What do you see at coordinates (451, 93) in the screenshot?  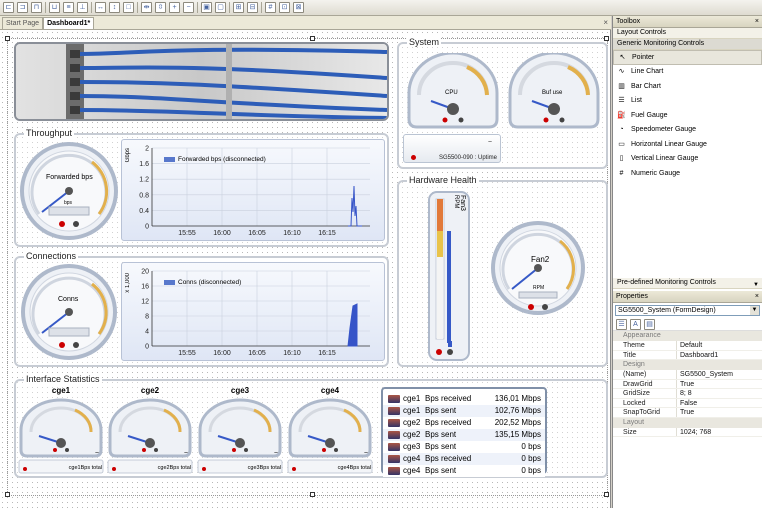 I see `cpu-gauge-label: CPU` at bounding box center [451, 93].